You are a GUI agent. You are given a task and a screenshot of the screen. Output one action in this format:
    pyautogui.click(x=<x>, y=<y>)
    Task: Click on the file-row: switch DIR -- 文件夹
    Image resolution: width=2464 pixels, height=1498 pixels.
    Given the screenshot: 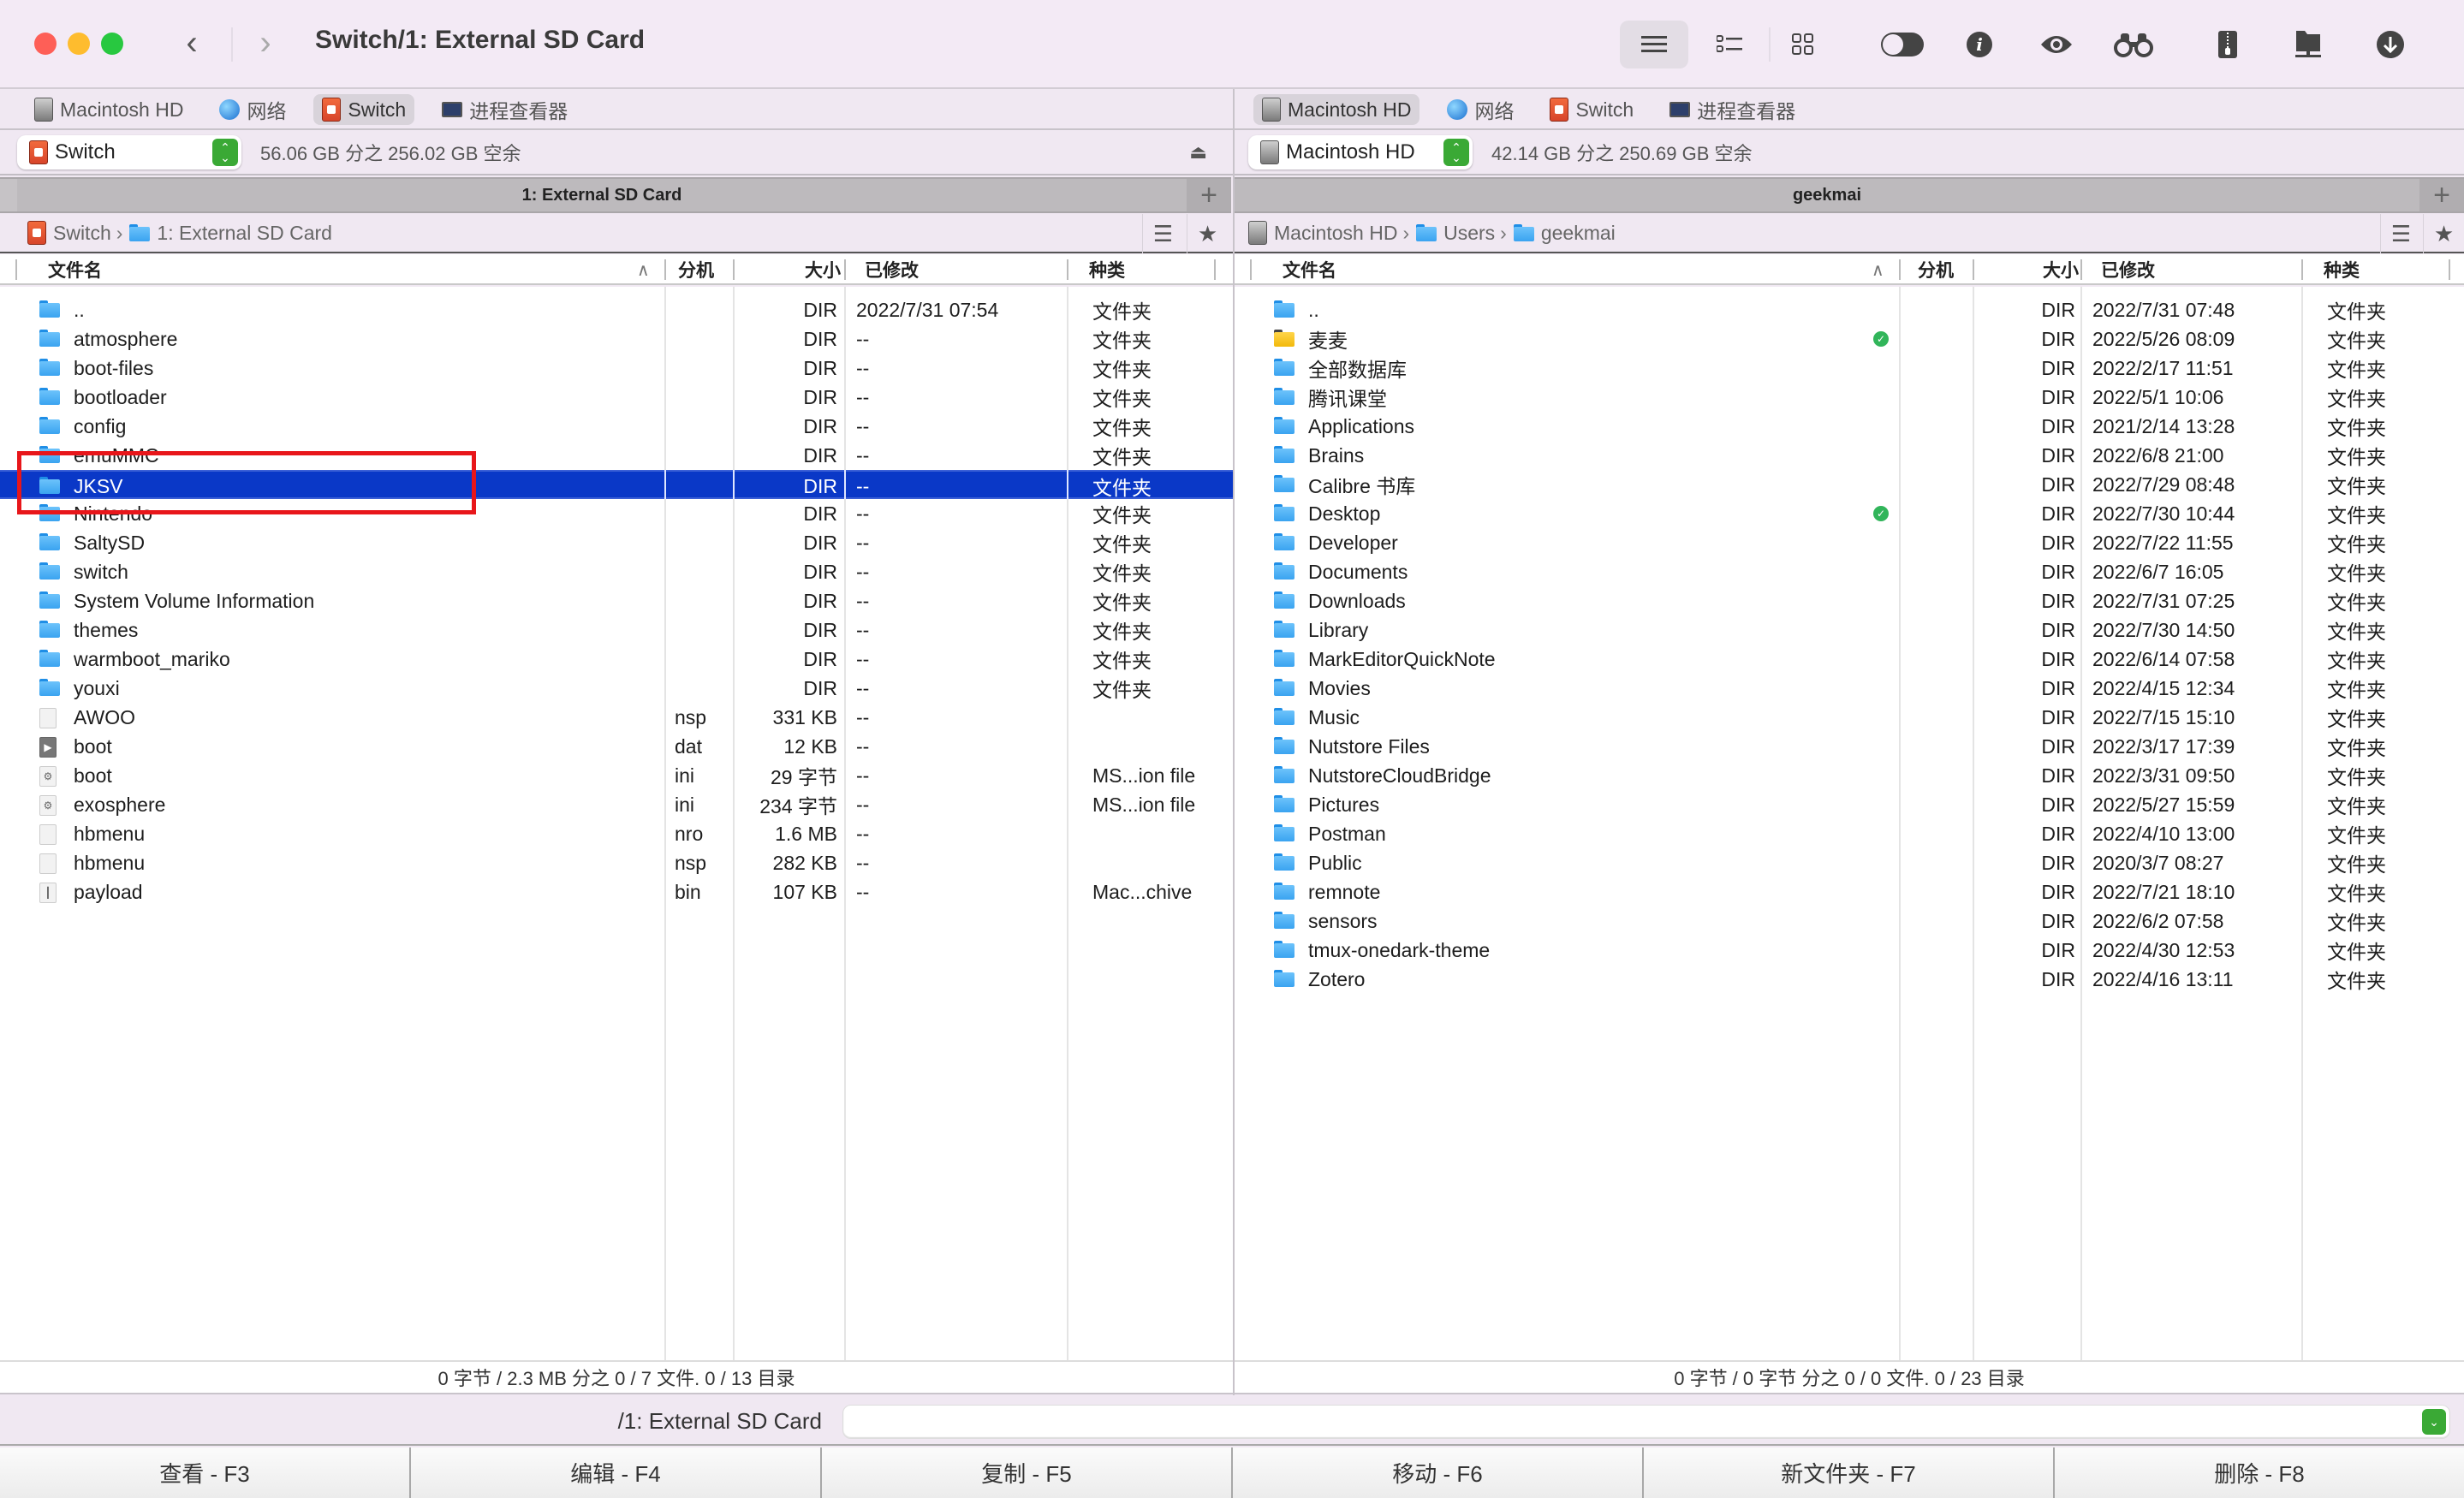 What is the action you would take?
    pyautogui.click(x=616, y=571)
    